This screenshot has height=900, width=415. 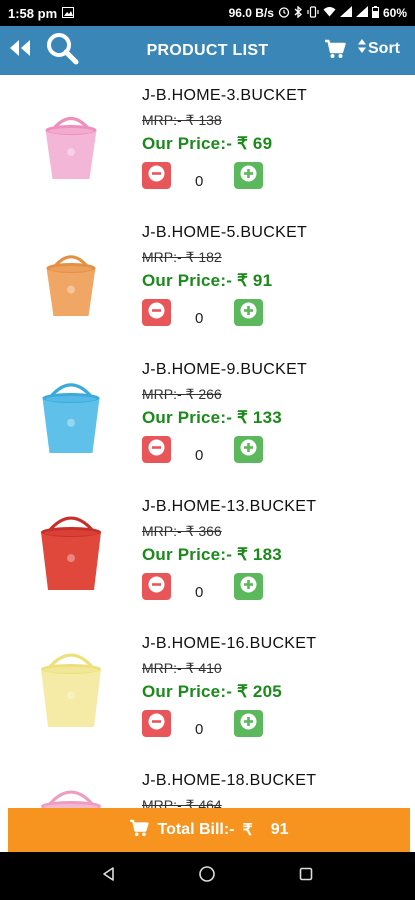 What do you see at coordinates (196, 829) in the screenshot?
I see `total-bill-label: Total Bill:-` at bounding box center [196, 829].